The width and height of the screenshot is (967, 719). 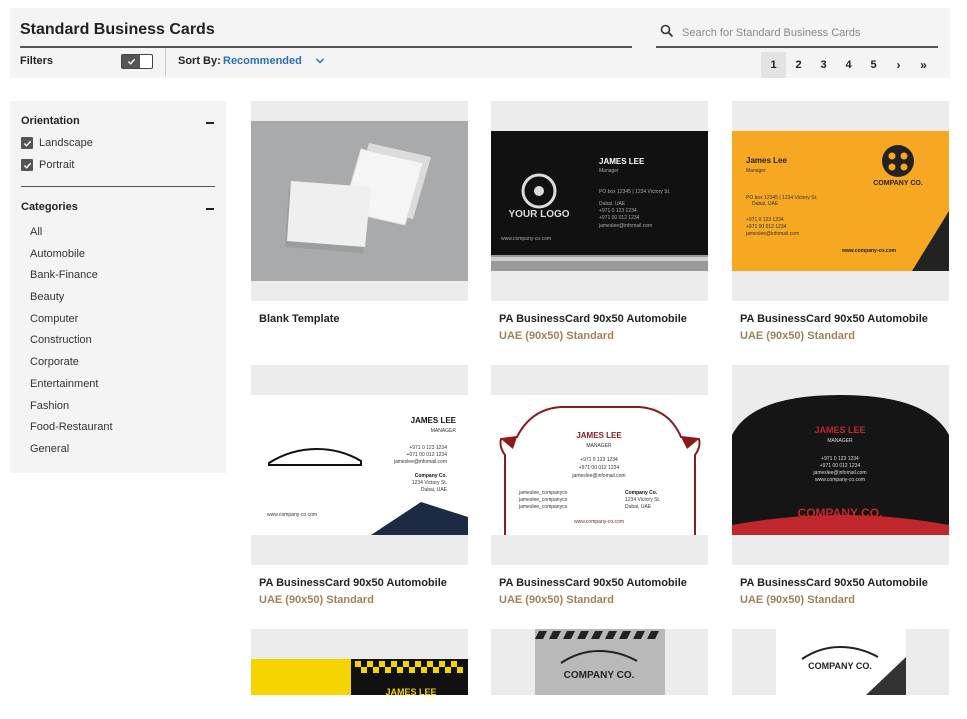 What do you see at coordinates (667, 31) in the screenshot?
I see `search-icon` at bounding box center [667, 31].